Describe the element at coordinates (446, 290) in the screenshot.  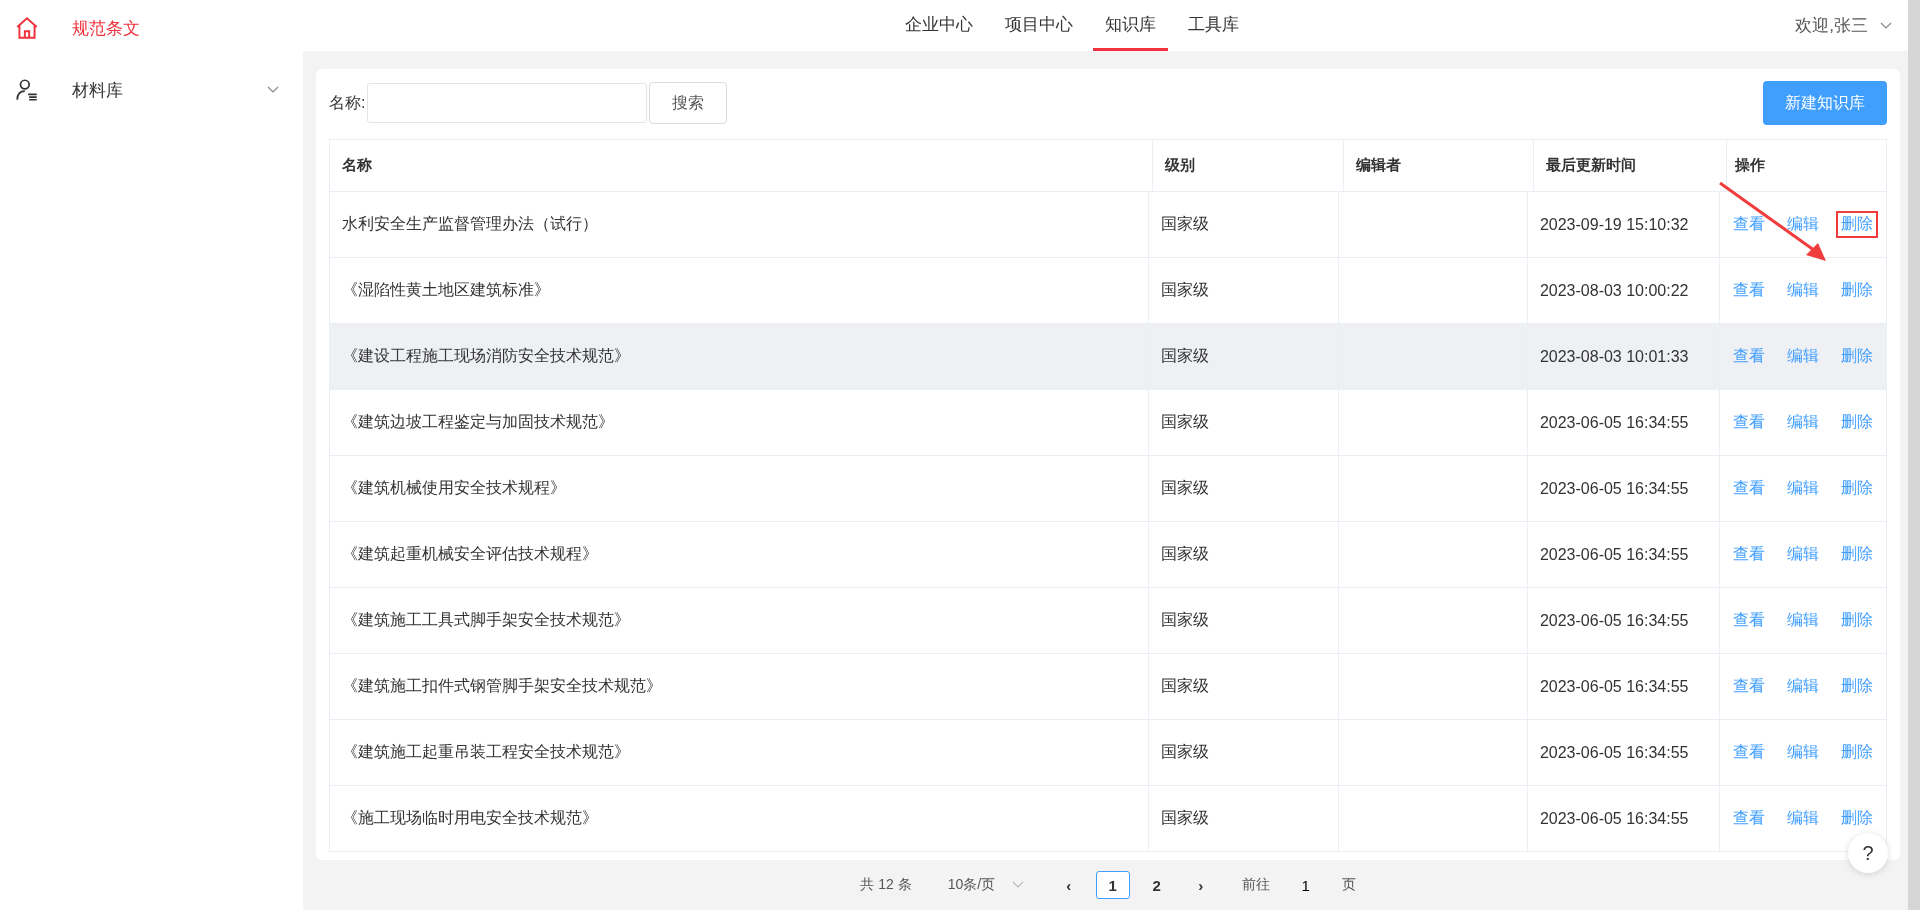
I see `table-cell-text: 《湿陷性黄土地区建筑标准》` at that location.